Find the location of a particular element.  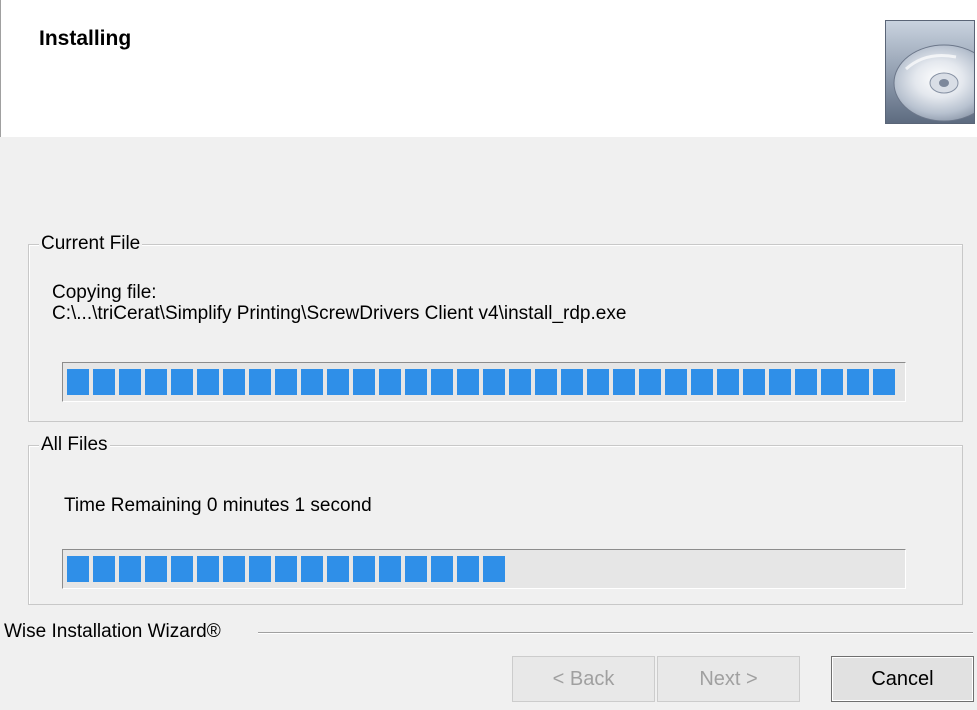

all-files-progress-fill is located at coordinates (286, 569).